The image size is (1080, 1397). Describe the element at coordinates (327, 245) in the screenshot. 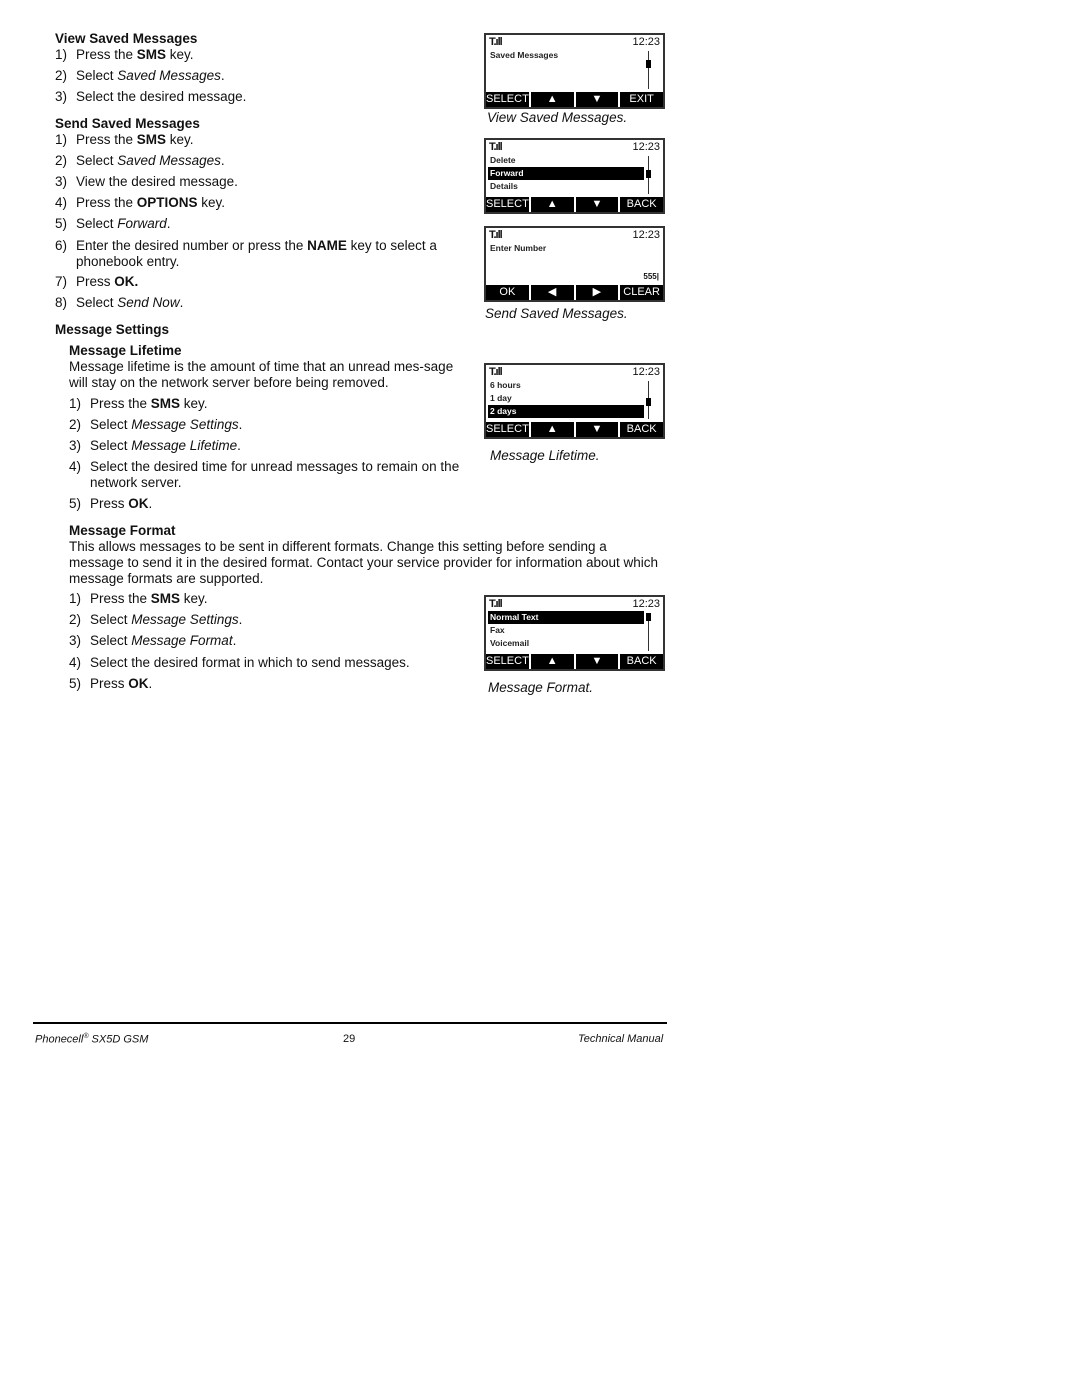

I see `key-name: NAME` at that location.